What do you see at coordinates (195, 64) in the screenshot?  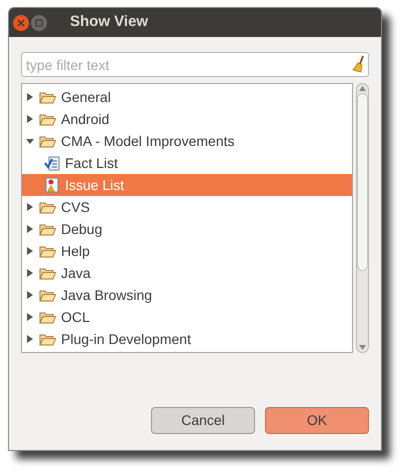 I see `filter-field: type filter text` at bounding box center [195, 64].